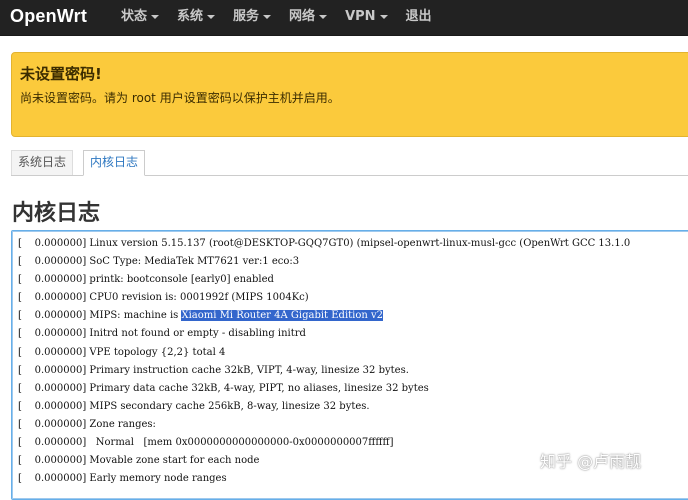  What do you see at coordinates (61, 74) in the screenshot?
I see `alert-title: 未设置密码!` at bounding box center [61, 74].